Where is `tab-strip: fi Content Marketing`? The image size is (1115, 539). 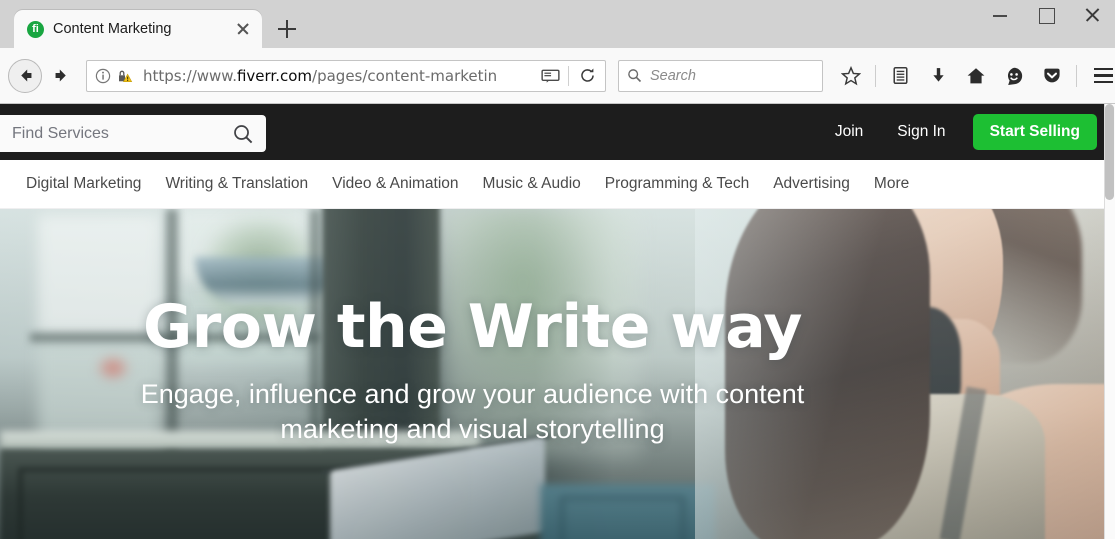
tab-strip: fi Content Marketing is located at coordinates (152, 24).